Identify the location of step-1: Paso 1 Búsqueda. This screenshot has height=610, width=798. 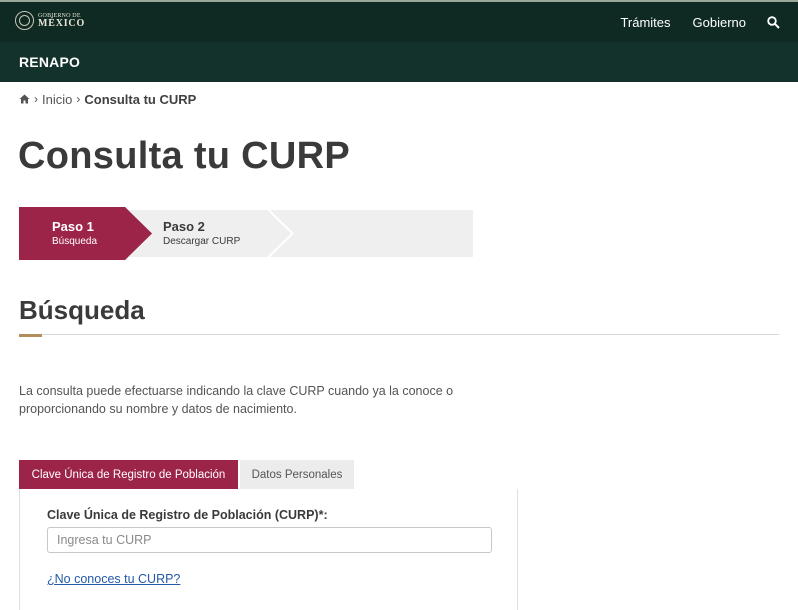
(75, 233).